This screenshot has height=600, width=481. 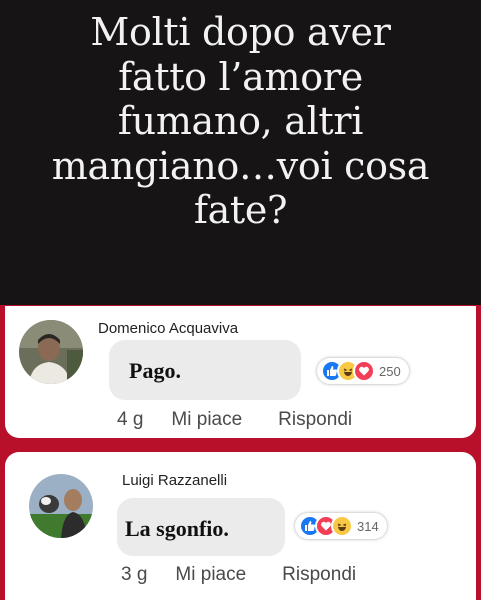 I want to click on caption-line: fumano, altri, so click(x=240, y=121).